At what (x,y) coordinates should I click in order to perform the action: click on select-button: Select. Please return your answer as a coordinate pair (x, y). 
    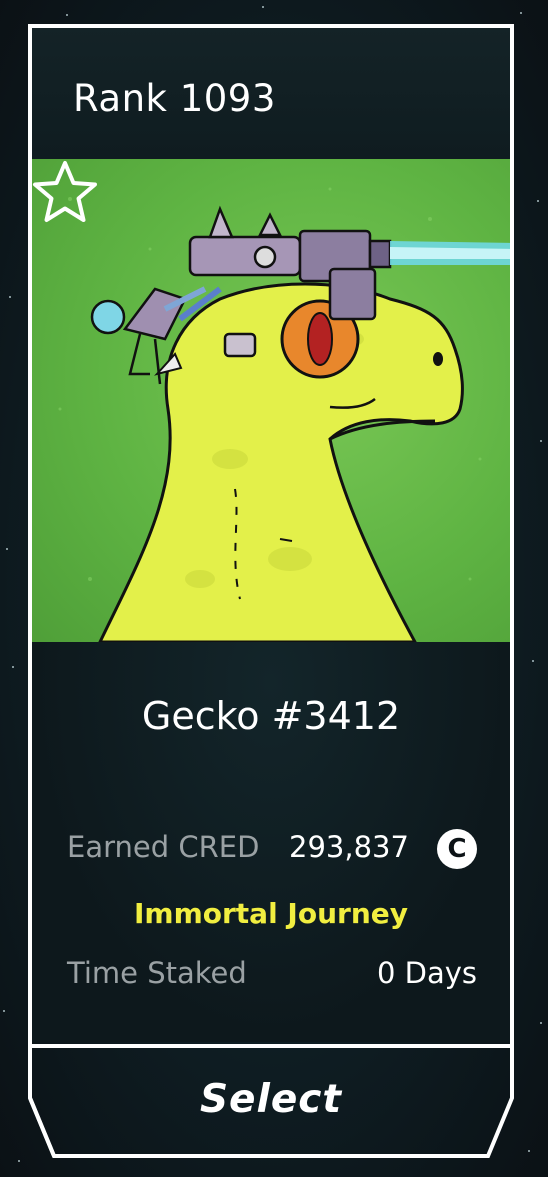
    Looking at the image, I should click on (271, 1102).